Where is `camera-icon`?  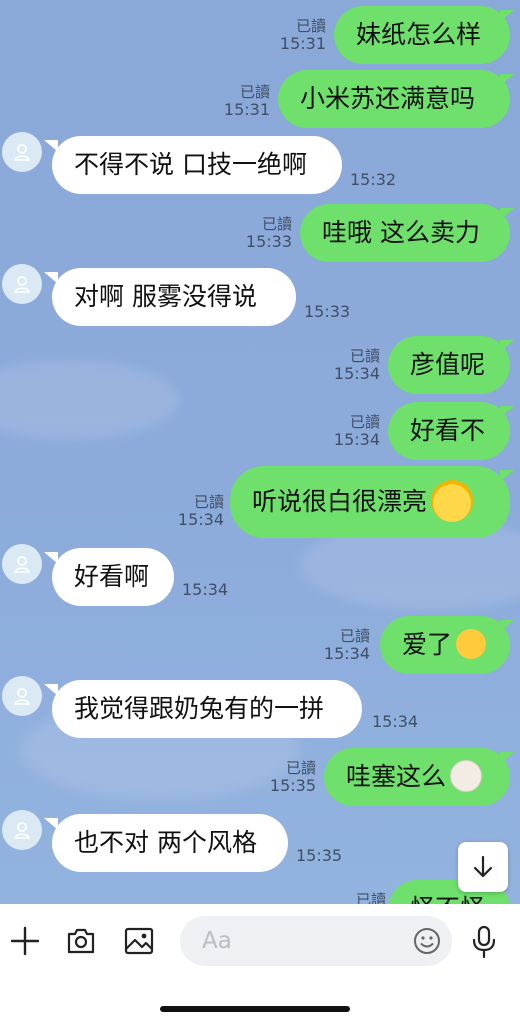
camera-icon is located at coordinates (81, 941).